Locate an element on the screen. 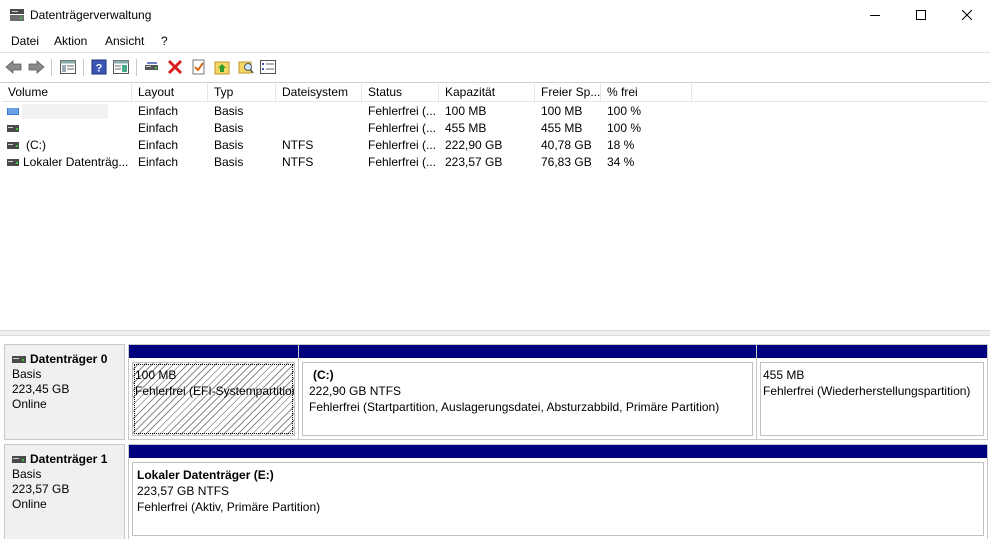  search-folder-button is located at coordinates (246, 67).